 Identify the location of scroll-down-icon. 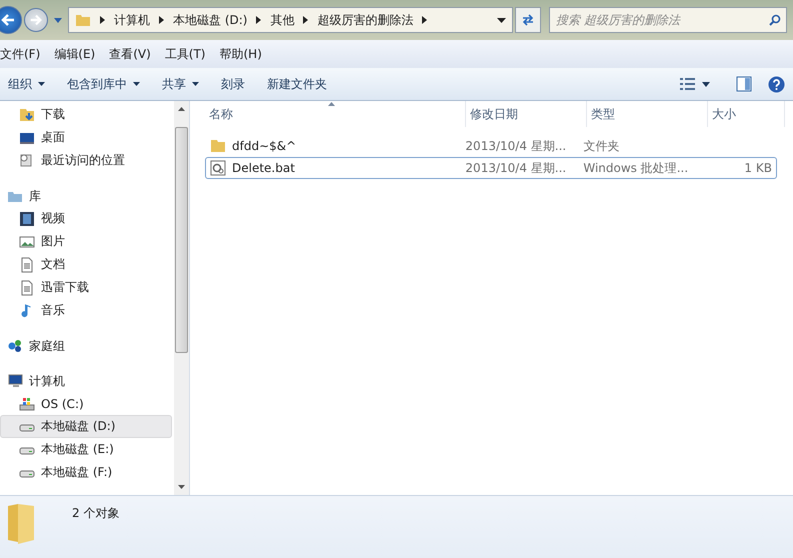
(181, 487).